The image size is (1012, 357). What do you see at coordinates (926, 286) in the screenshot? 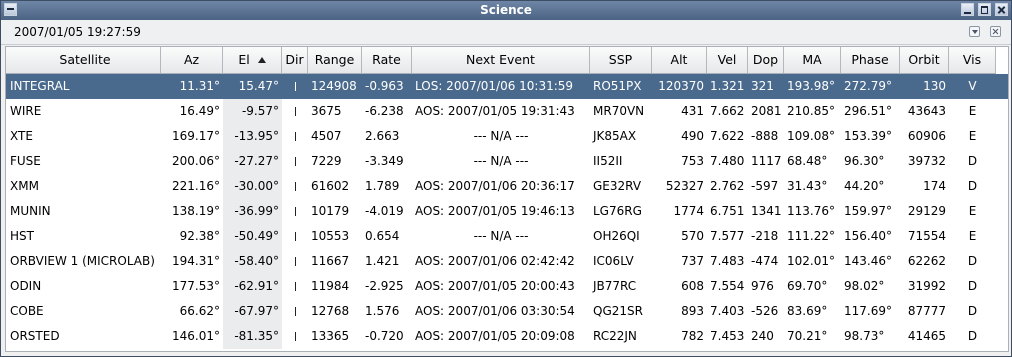
I see `cell-orbit: 31992` at bounding box center [926, 286].